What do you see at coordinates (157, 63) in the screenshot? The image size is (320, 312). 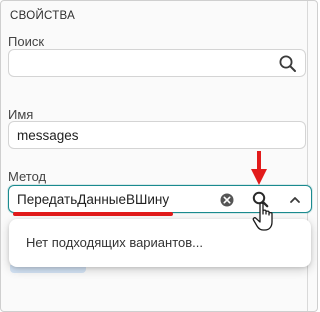 I see `search-field` at bounding box center [157, 63].